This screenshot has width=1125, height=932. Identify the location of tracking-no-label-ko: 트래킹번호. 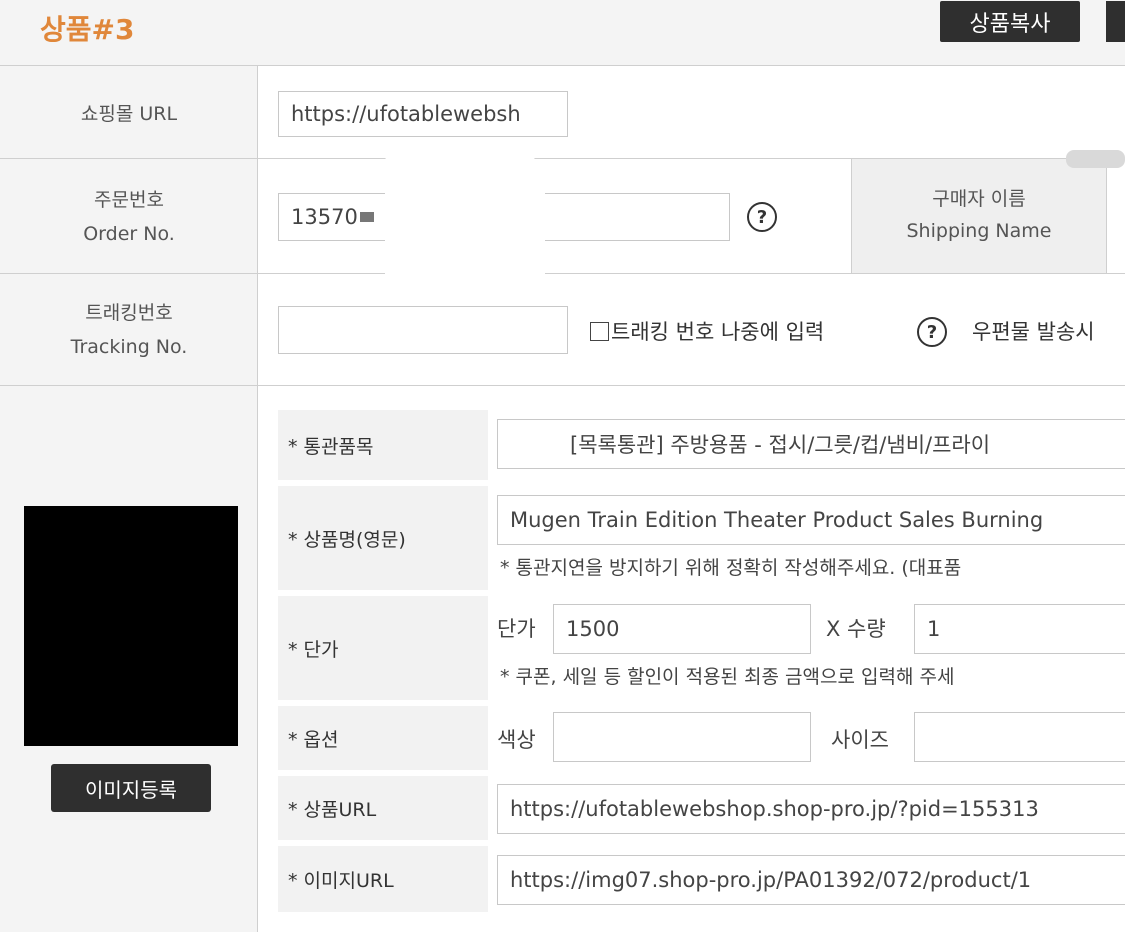
(129, 313).